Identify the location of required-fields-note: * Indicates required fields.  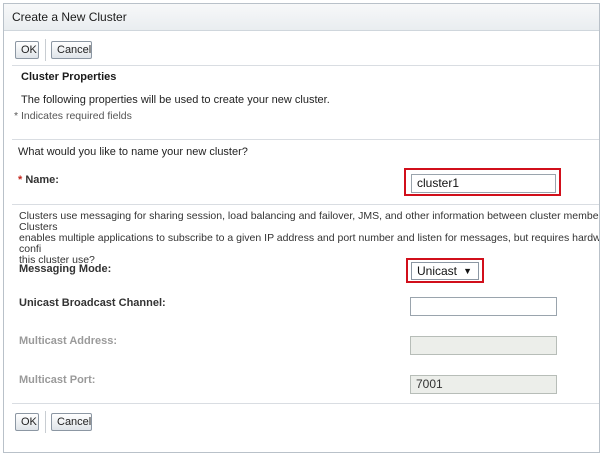
(73, 116).